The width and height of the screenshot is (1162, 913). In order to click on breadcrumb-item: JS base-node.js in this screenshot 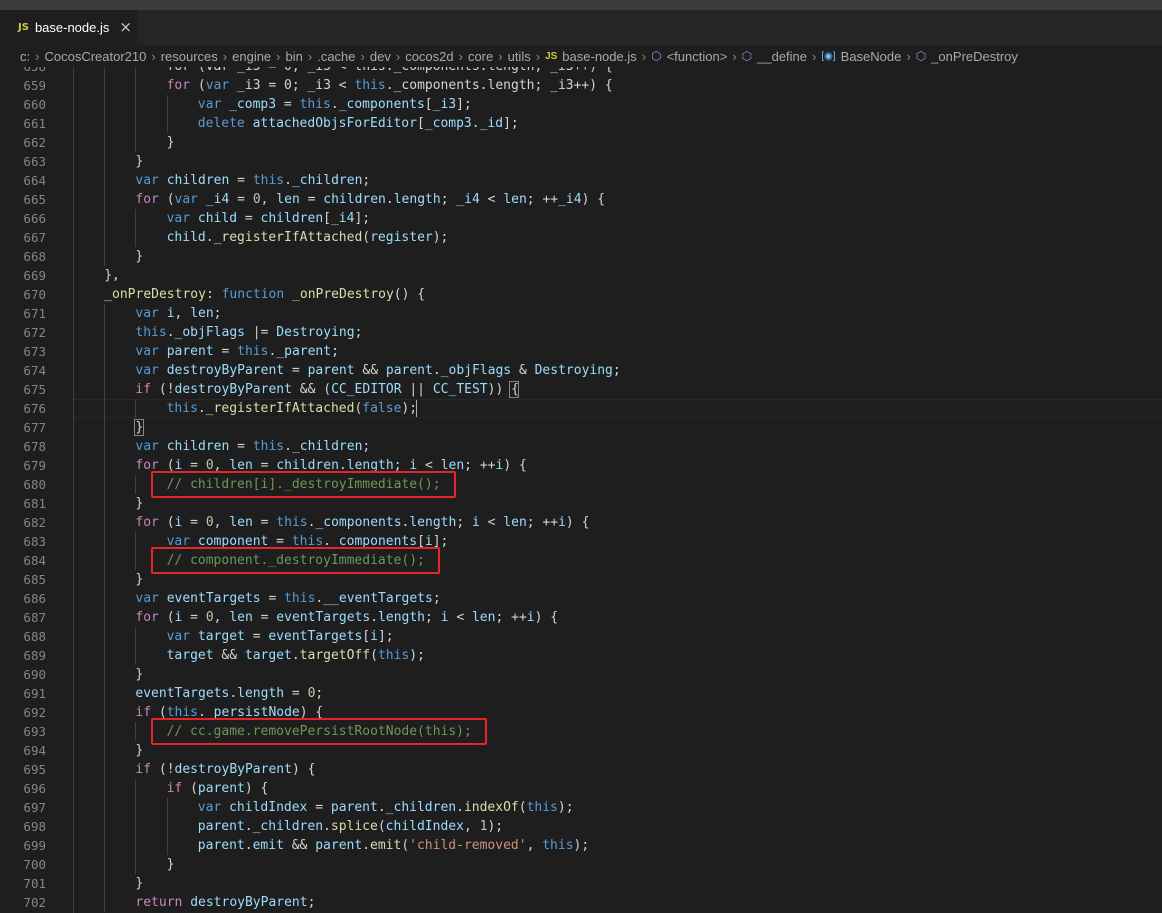, I will do `click(591, 56)`.